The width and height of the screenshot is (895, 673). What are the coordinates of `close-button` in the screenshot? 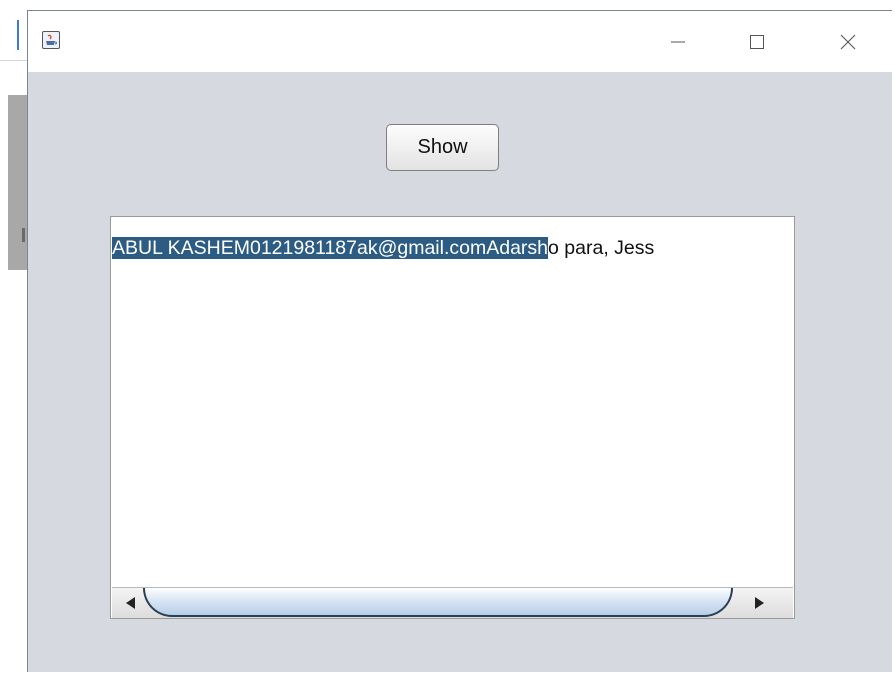 It's located at (848, 41).